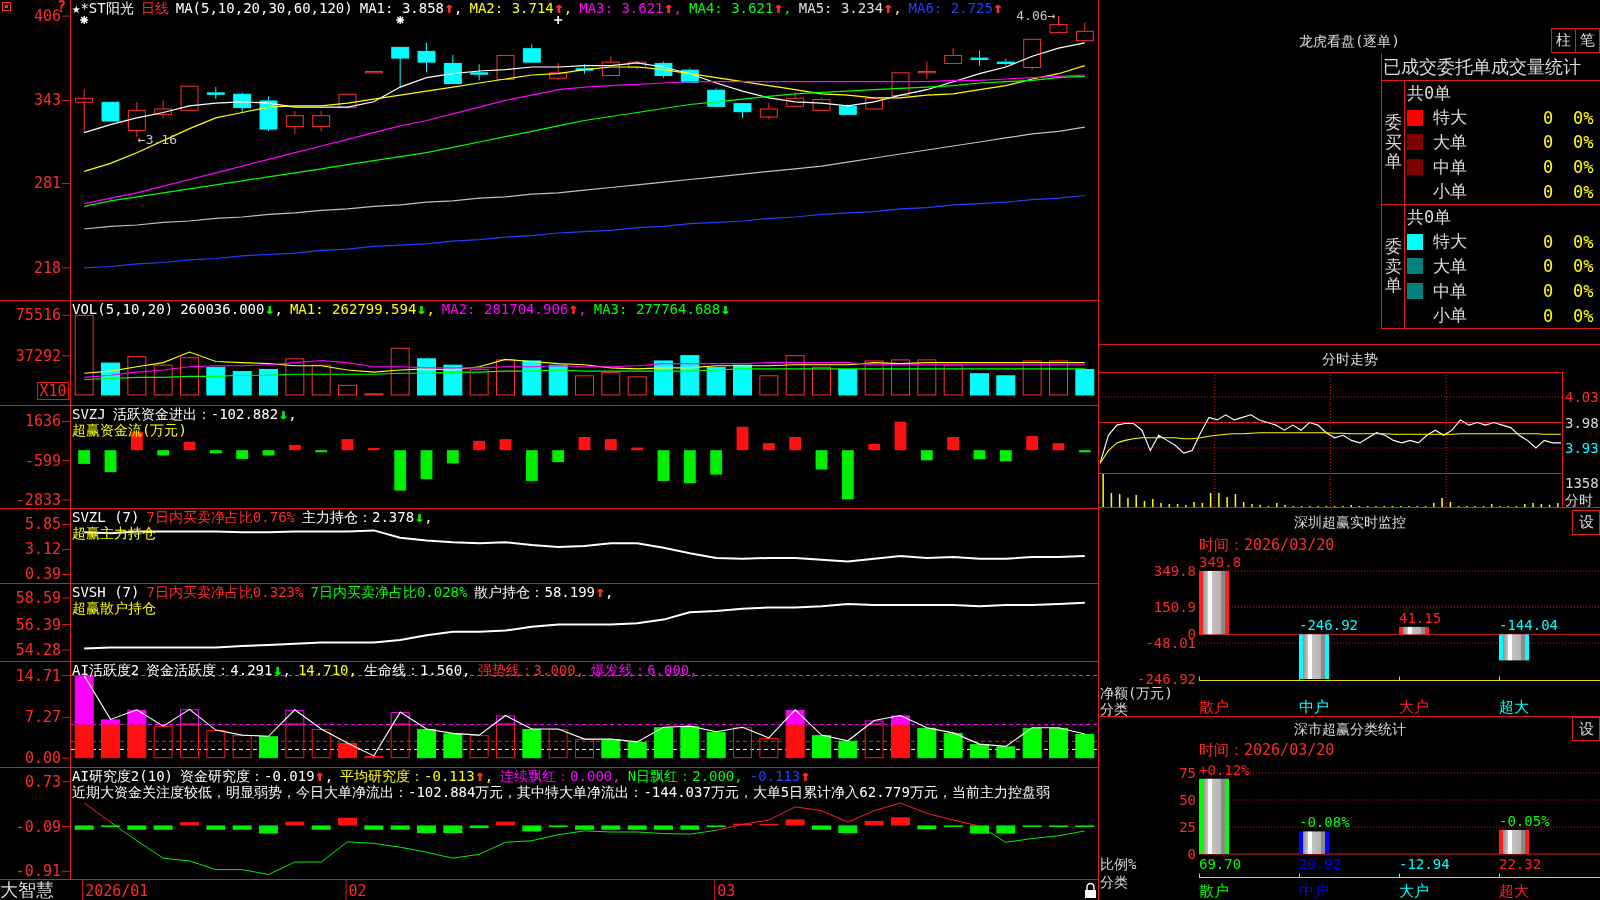 The image size is (1600, 900). What do you see at coordinates (38, 650) in the screenshot?
I see `axis-label: 54.28` at bounding box center [38, 650].